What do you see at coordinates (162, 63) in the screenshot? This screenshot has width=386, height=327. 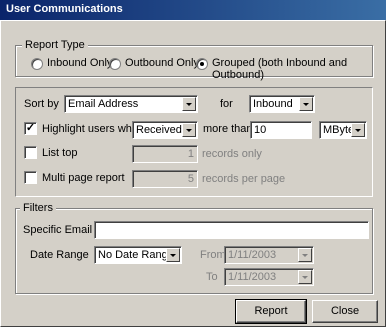 I see `outbound-only-label: Outbound Only` at bounding box center [162, 63].